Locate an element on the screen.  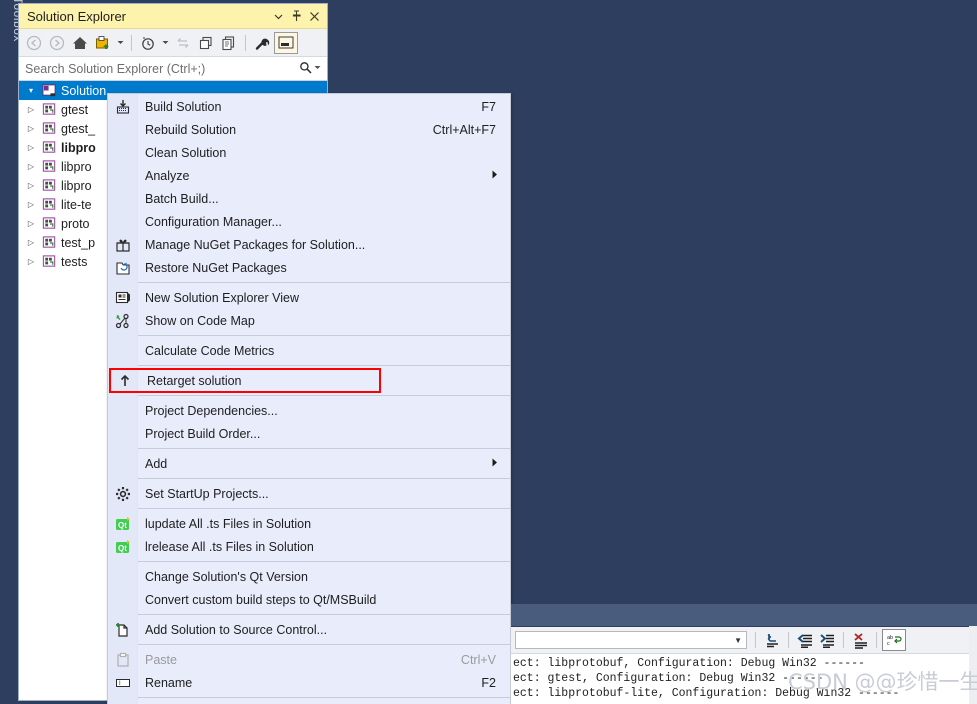
show-all-files-icon is located at coordinates (229, 43).